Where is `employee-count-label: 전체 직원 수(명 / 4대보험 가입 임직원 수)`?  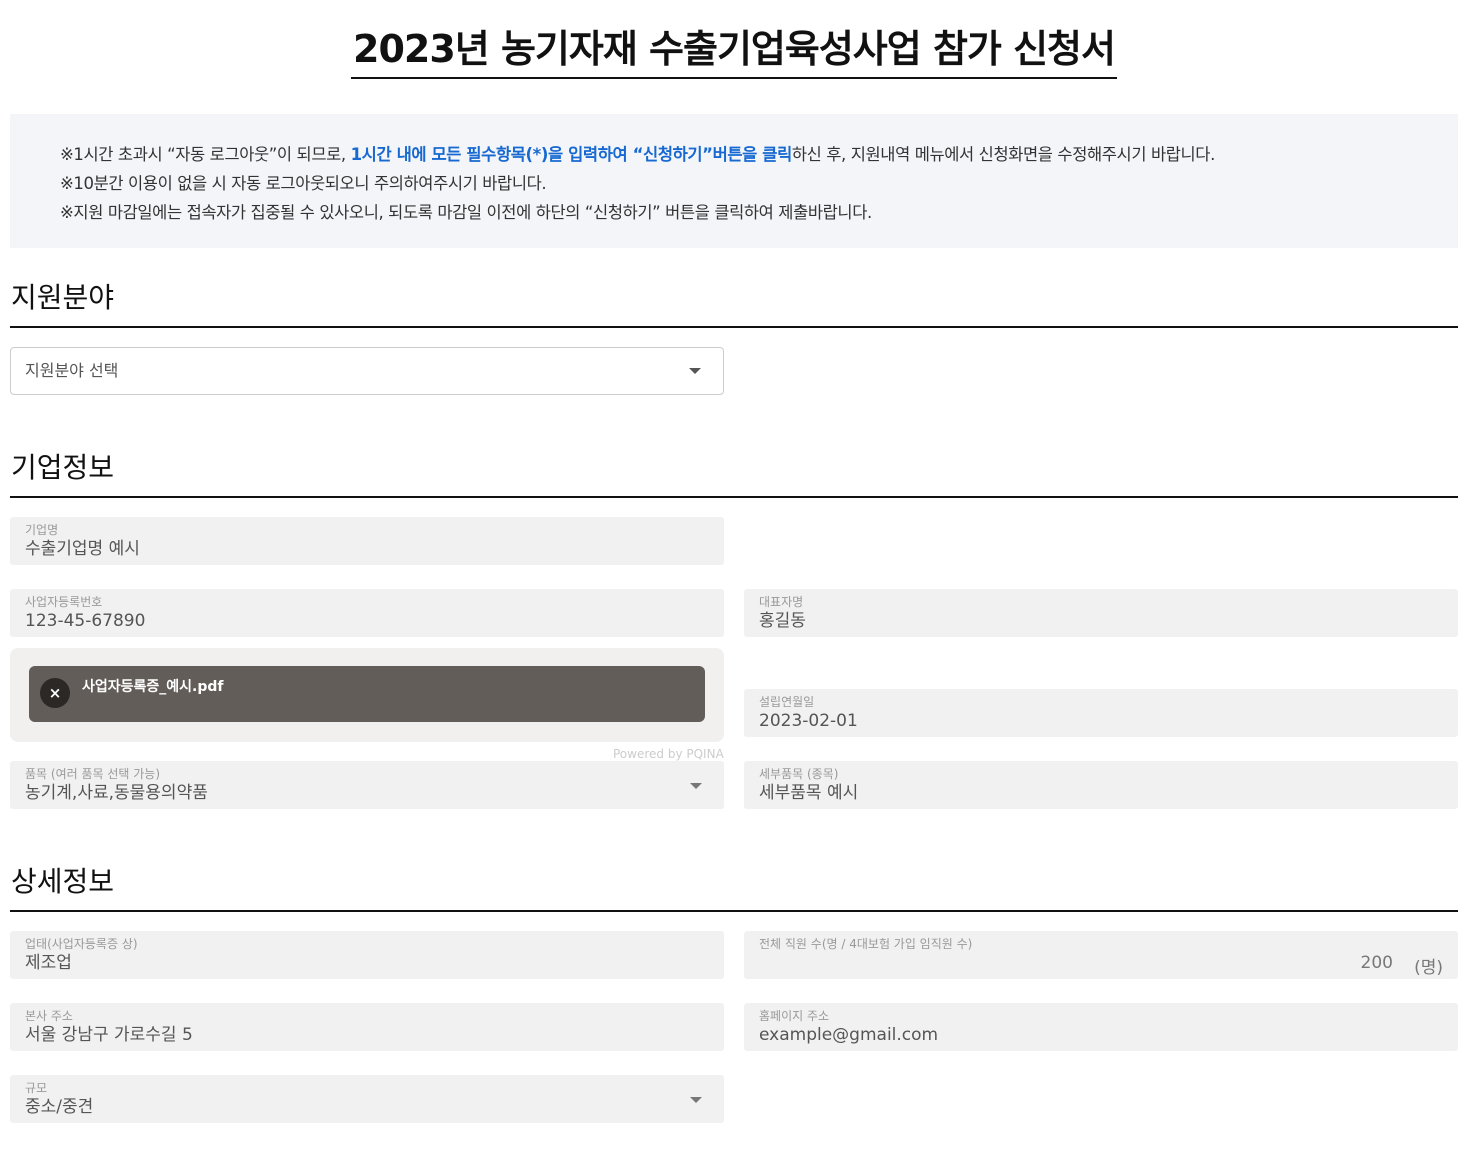 employee-count-label: 전체 직원 수(명 / 4대보험 가입 임직원 수) is located at coordinates (866, 944).